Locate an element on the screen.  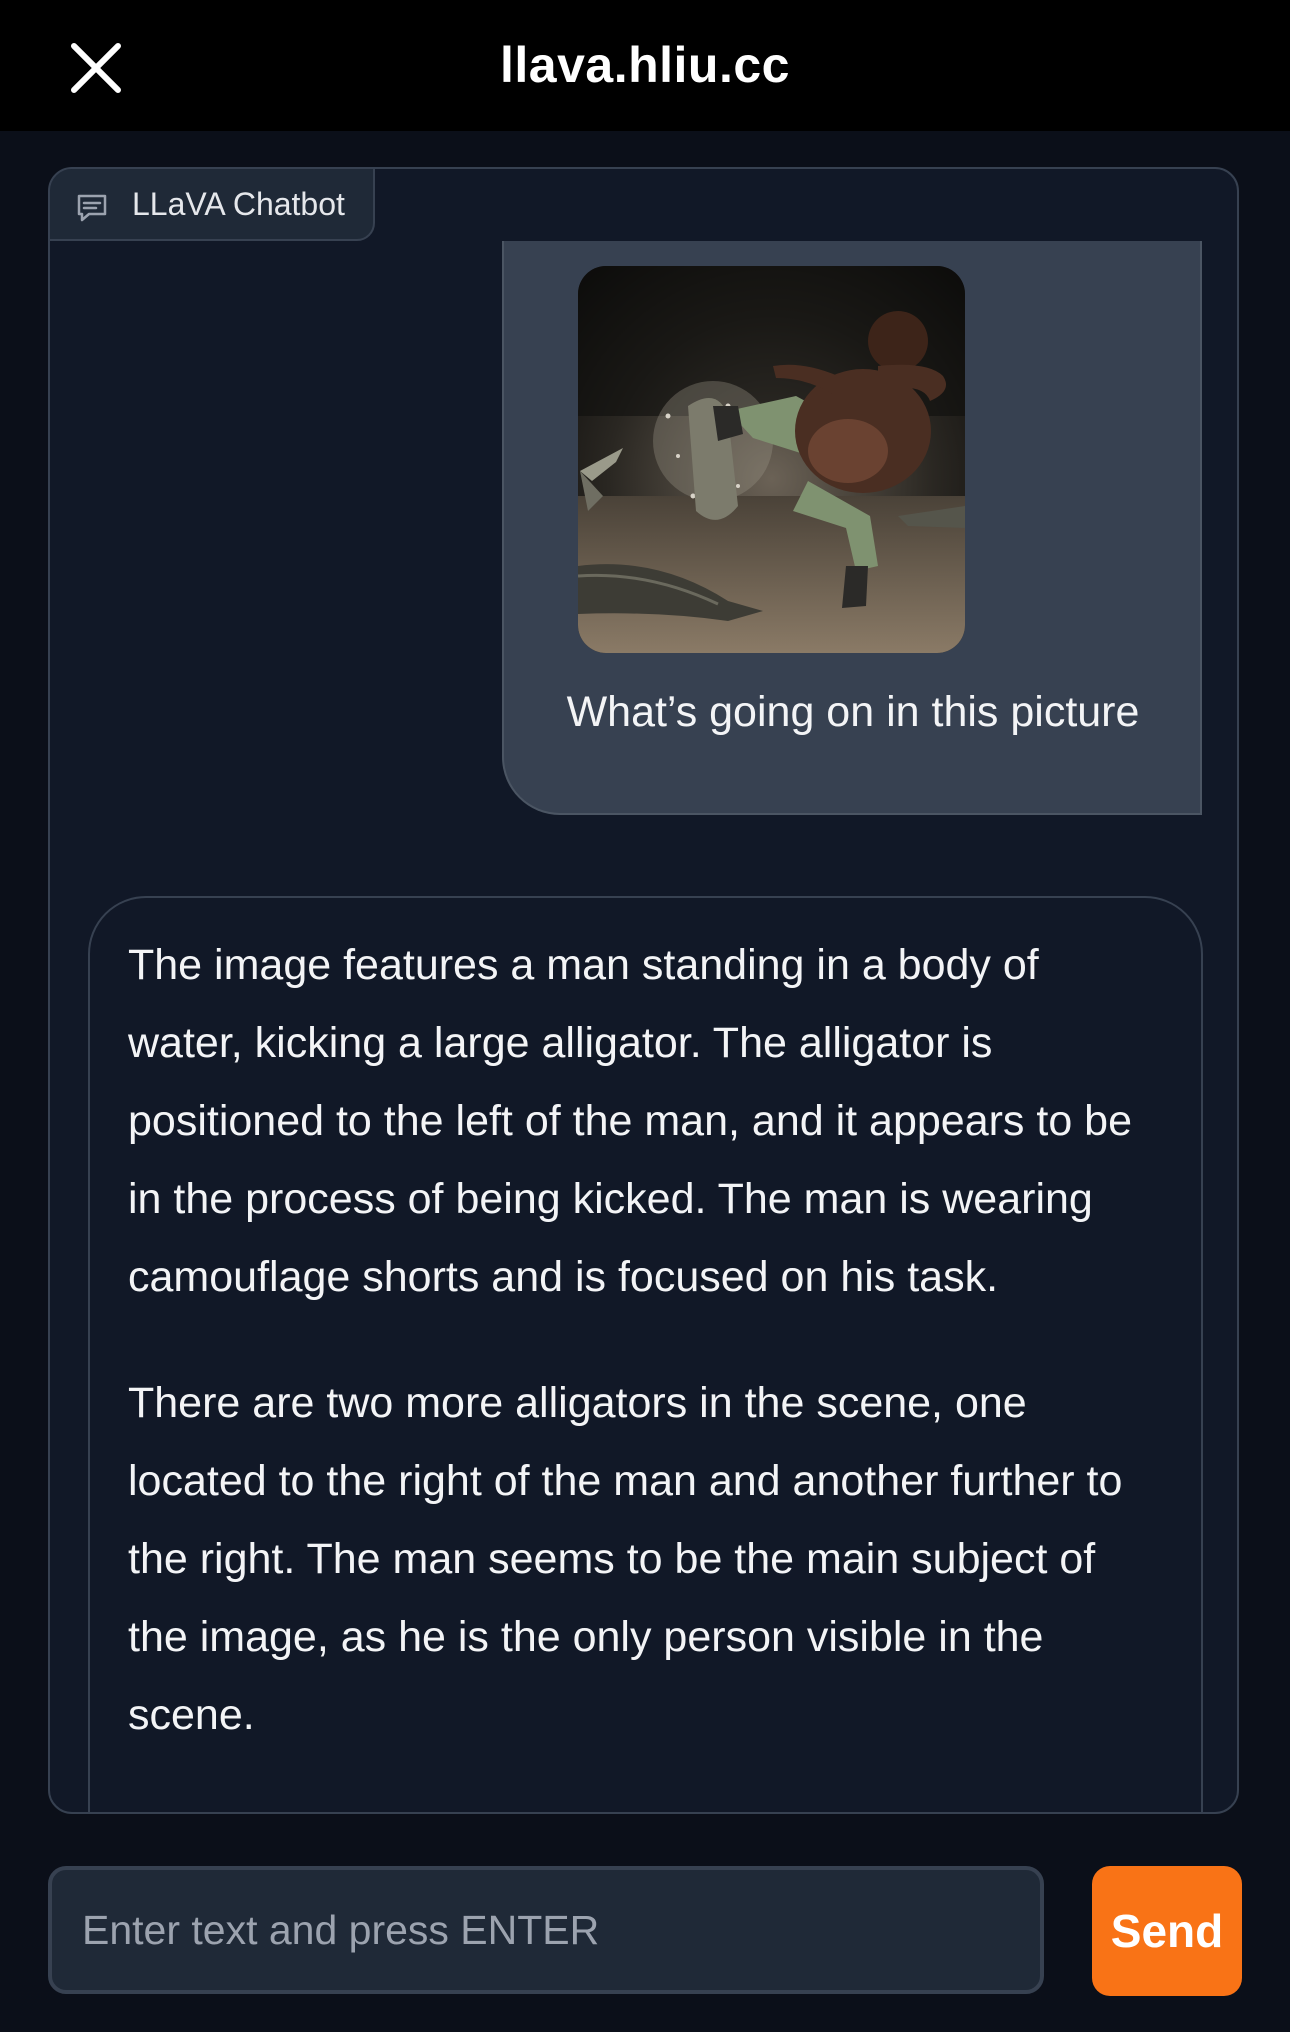
man-kicking-alligator-photo is located at coordinates (771, 459).